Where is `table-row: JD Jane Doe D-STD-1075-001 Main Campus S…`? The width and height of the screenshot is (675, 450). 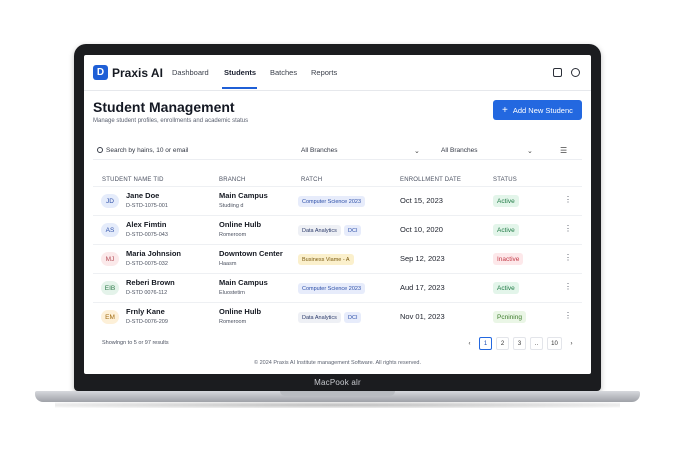 table-row: JD Jane Doe D-STD-1075-001 Main Campus S… is located at coordinates (337, 200).